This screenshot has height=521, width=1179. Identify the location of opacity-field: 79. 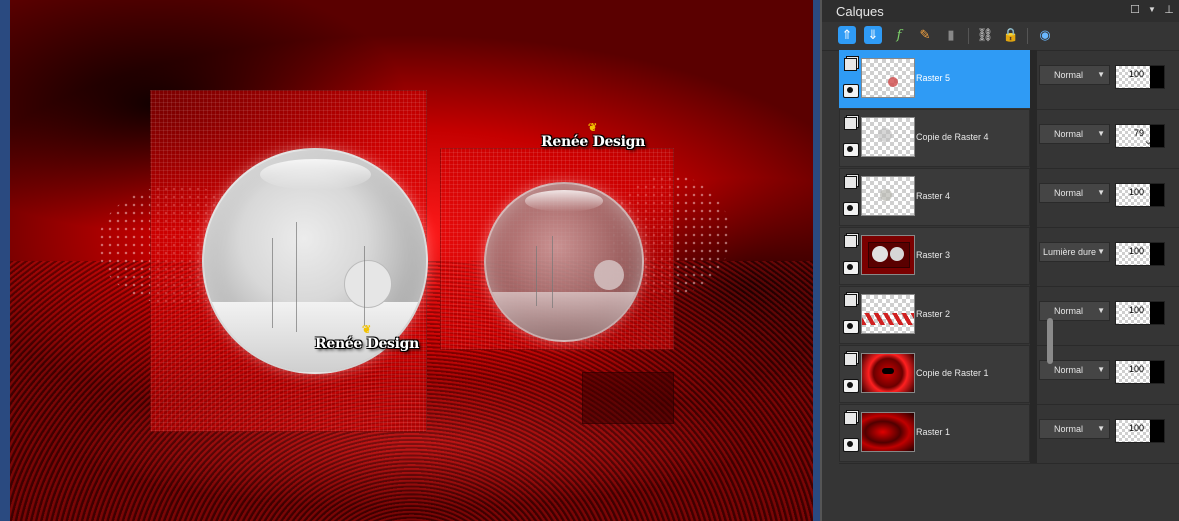
(1140, 136).